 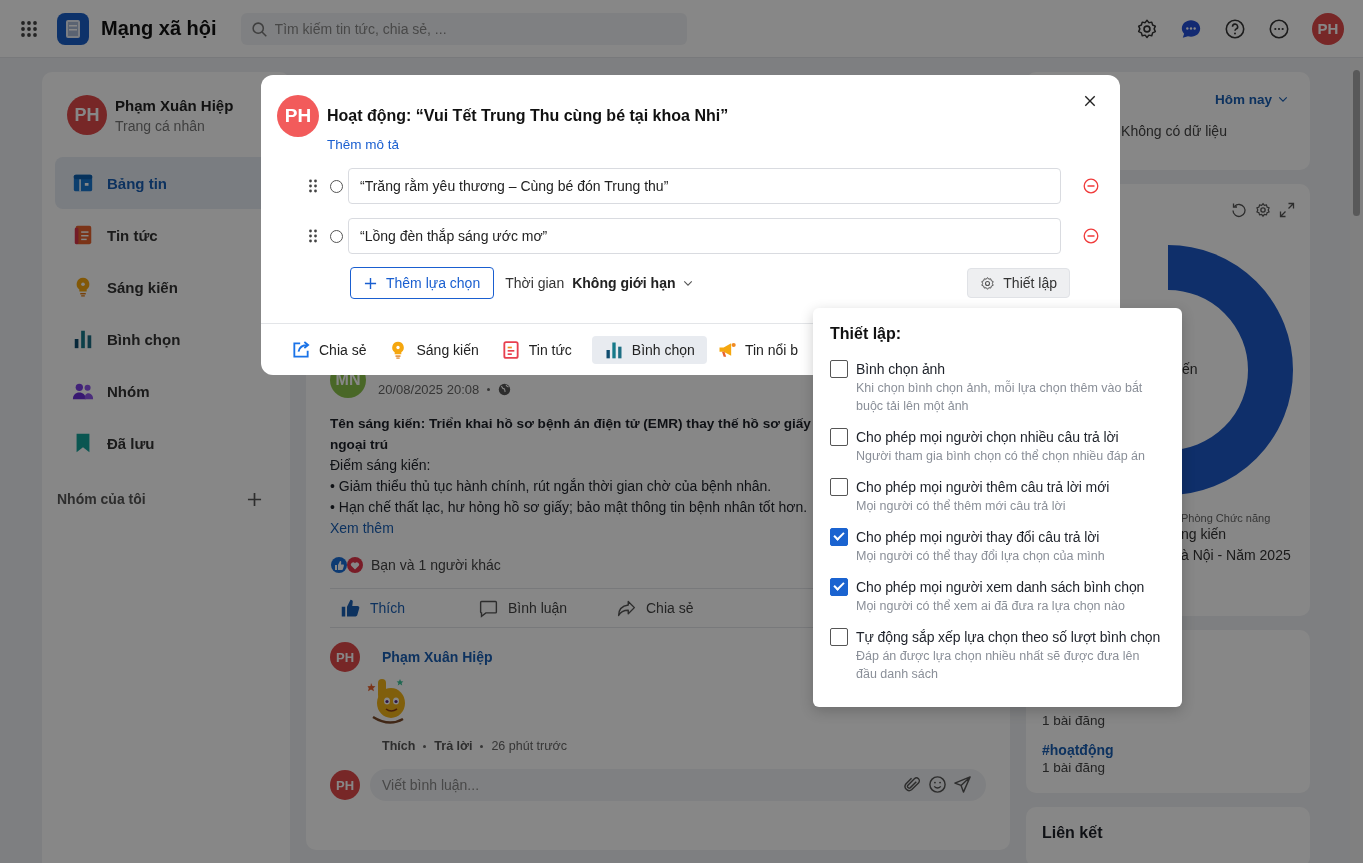 I want to click on section-heading: Nhóm của tôi, so click(x=101, y=499).